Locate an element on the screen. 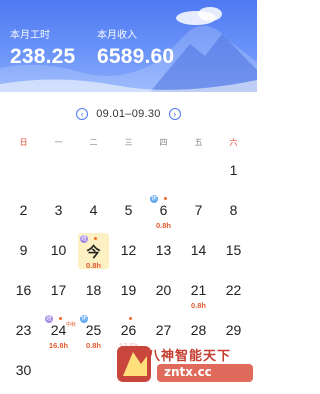  weekday-sat: 六 is located at coordinates (233, 142).